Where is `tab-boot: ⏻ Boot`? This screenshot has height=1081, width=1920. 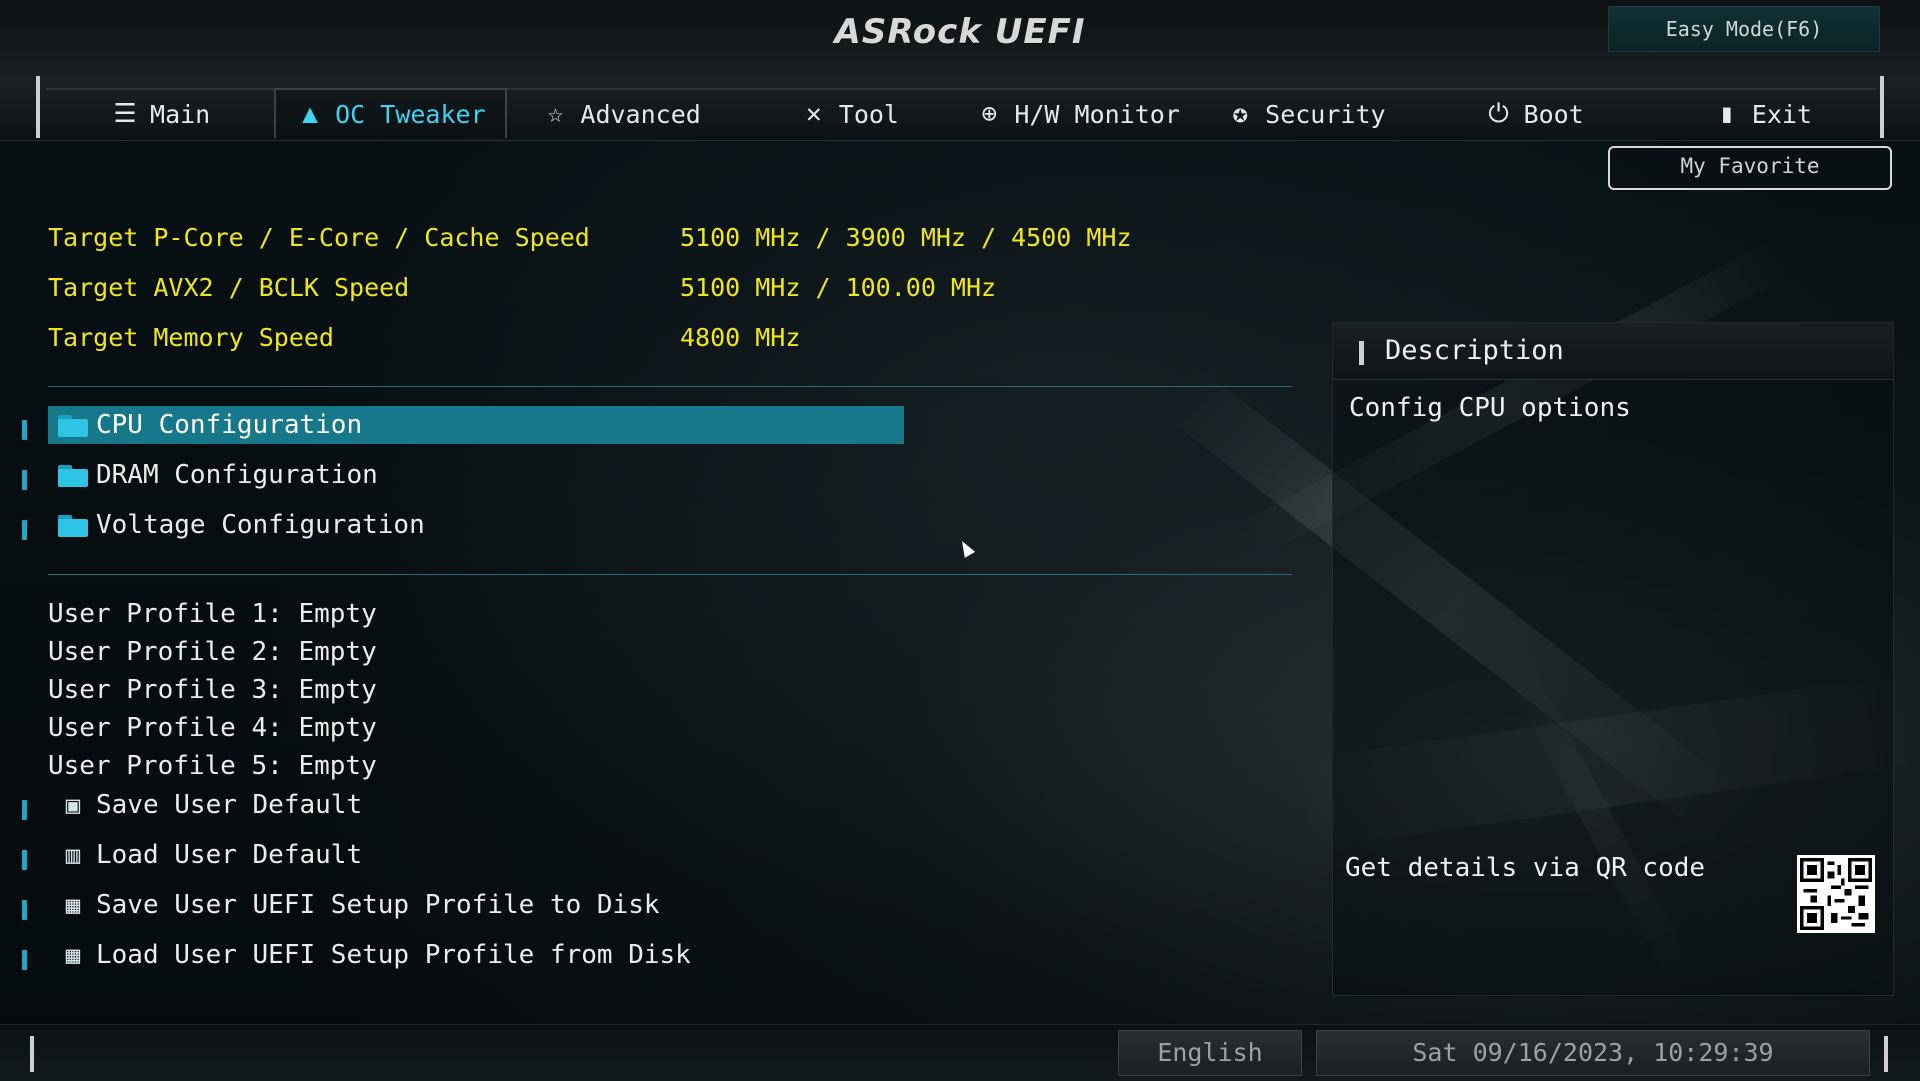
tab-boot: ⏻ Boot is located at coordinates (1533, 113).